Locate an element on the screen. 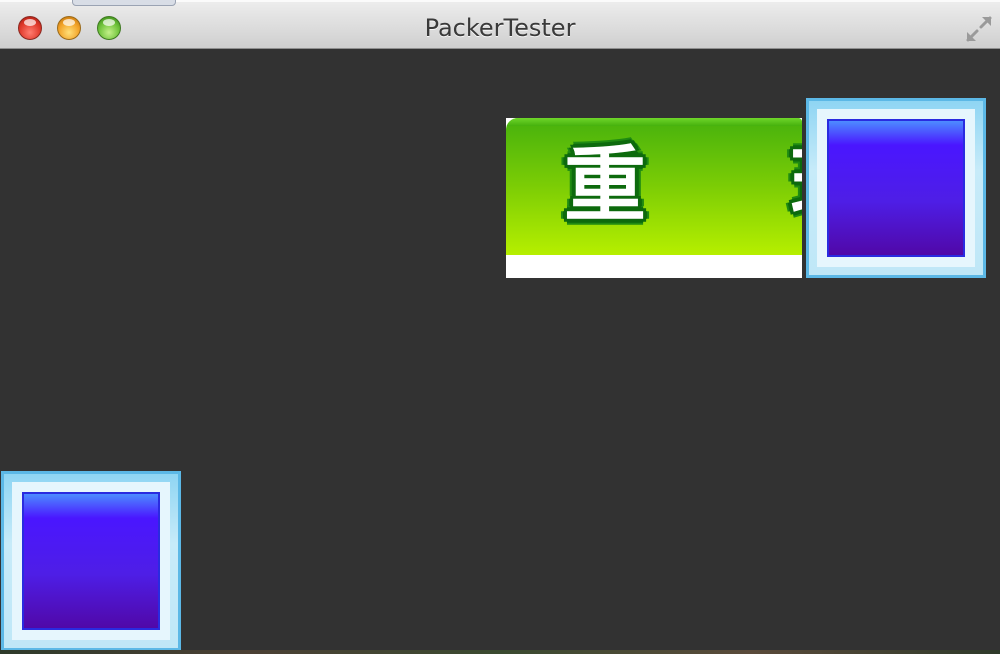 The width and height of the screenshot is (1000, 654). replay-button: 重 玩 is located at coordinates (654, 198).